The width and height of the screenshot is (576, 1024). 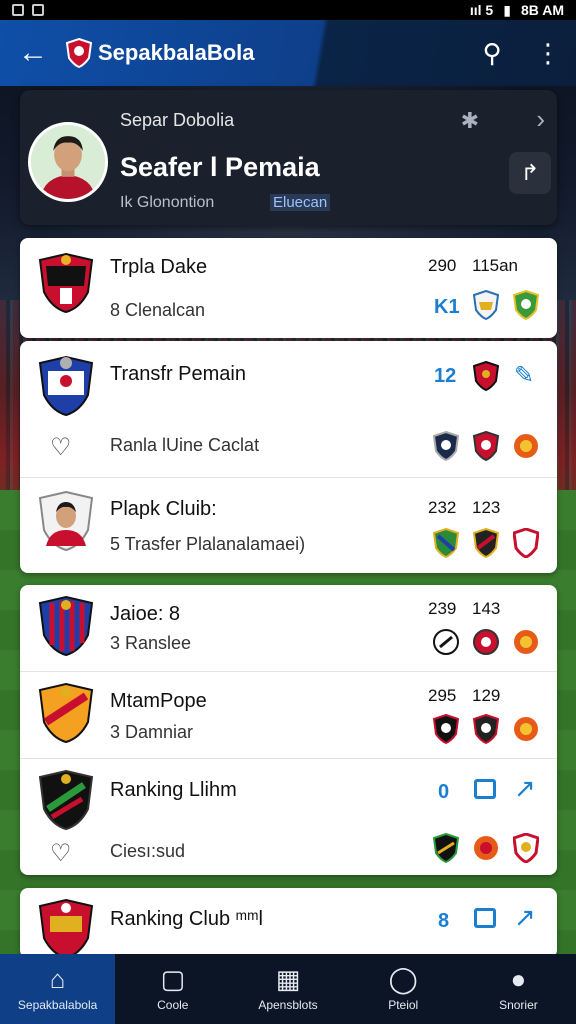 I want to click on club-detail: 3 Damniar, so click(x=152, y=732).